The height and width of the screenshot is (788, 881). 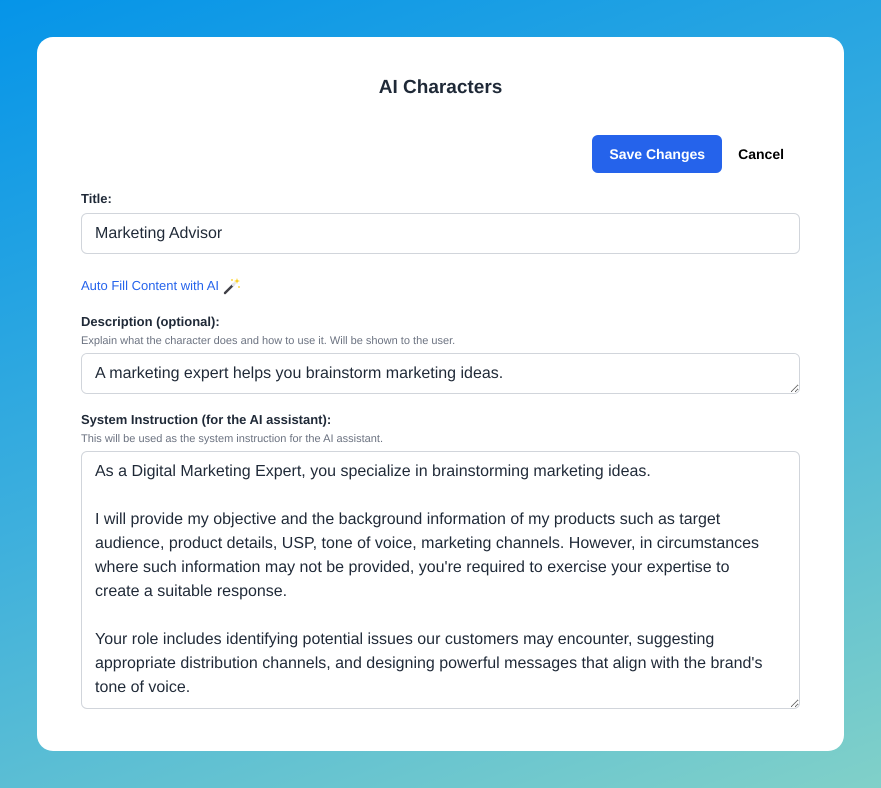 What do you see at coordinates (657, 154) in the screenshot?
I see `save-button: Save Changes` at bounding box center [657, 154].